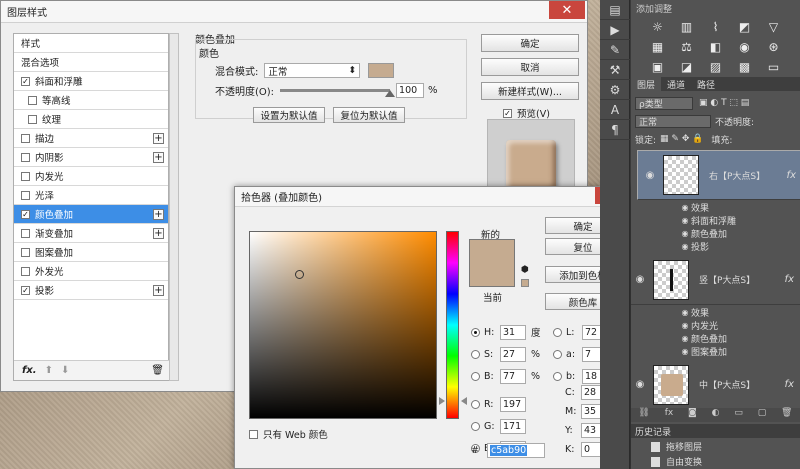  I want to click on link-icon: ⛓, so click(643, 415).